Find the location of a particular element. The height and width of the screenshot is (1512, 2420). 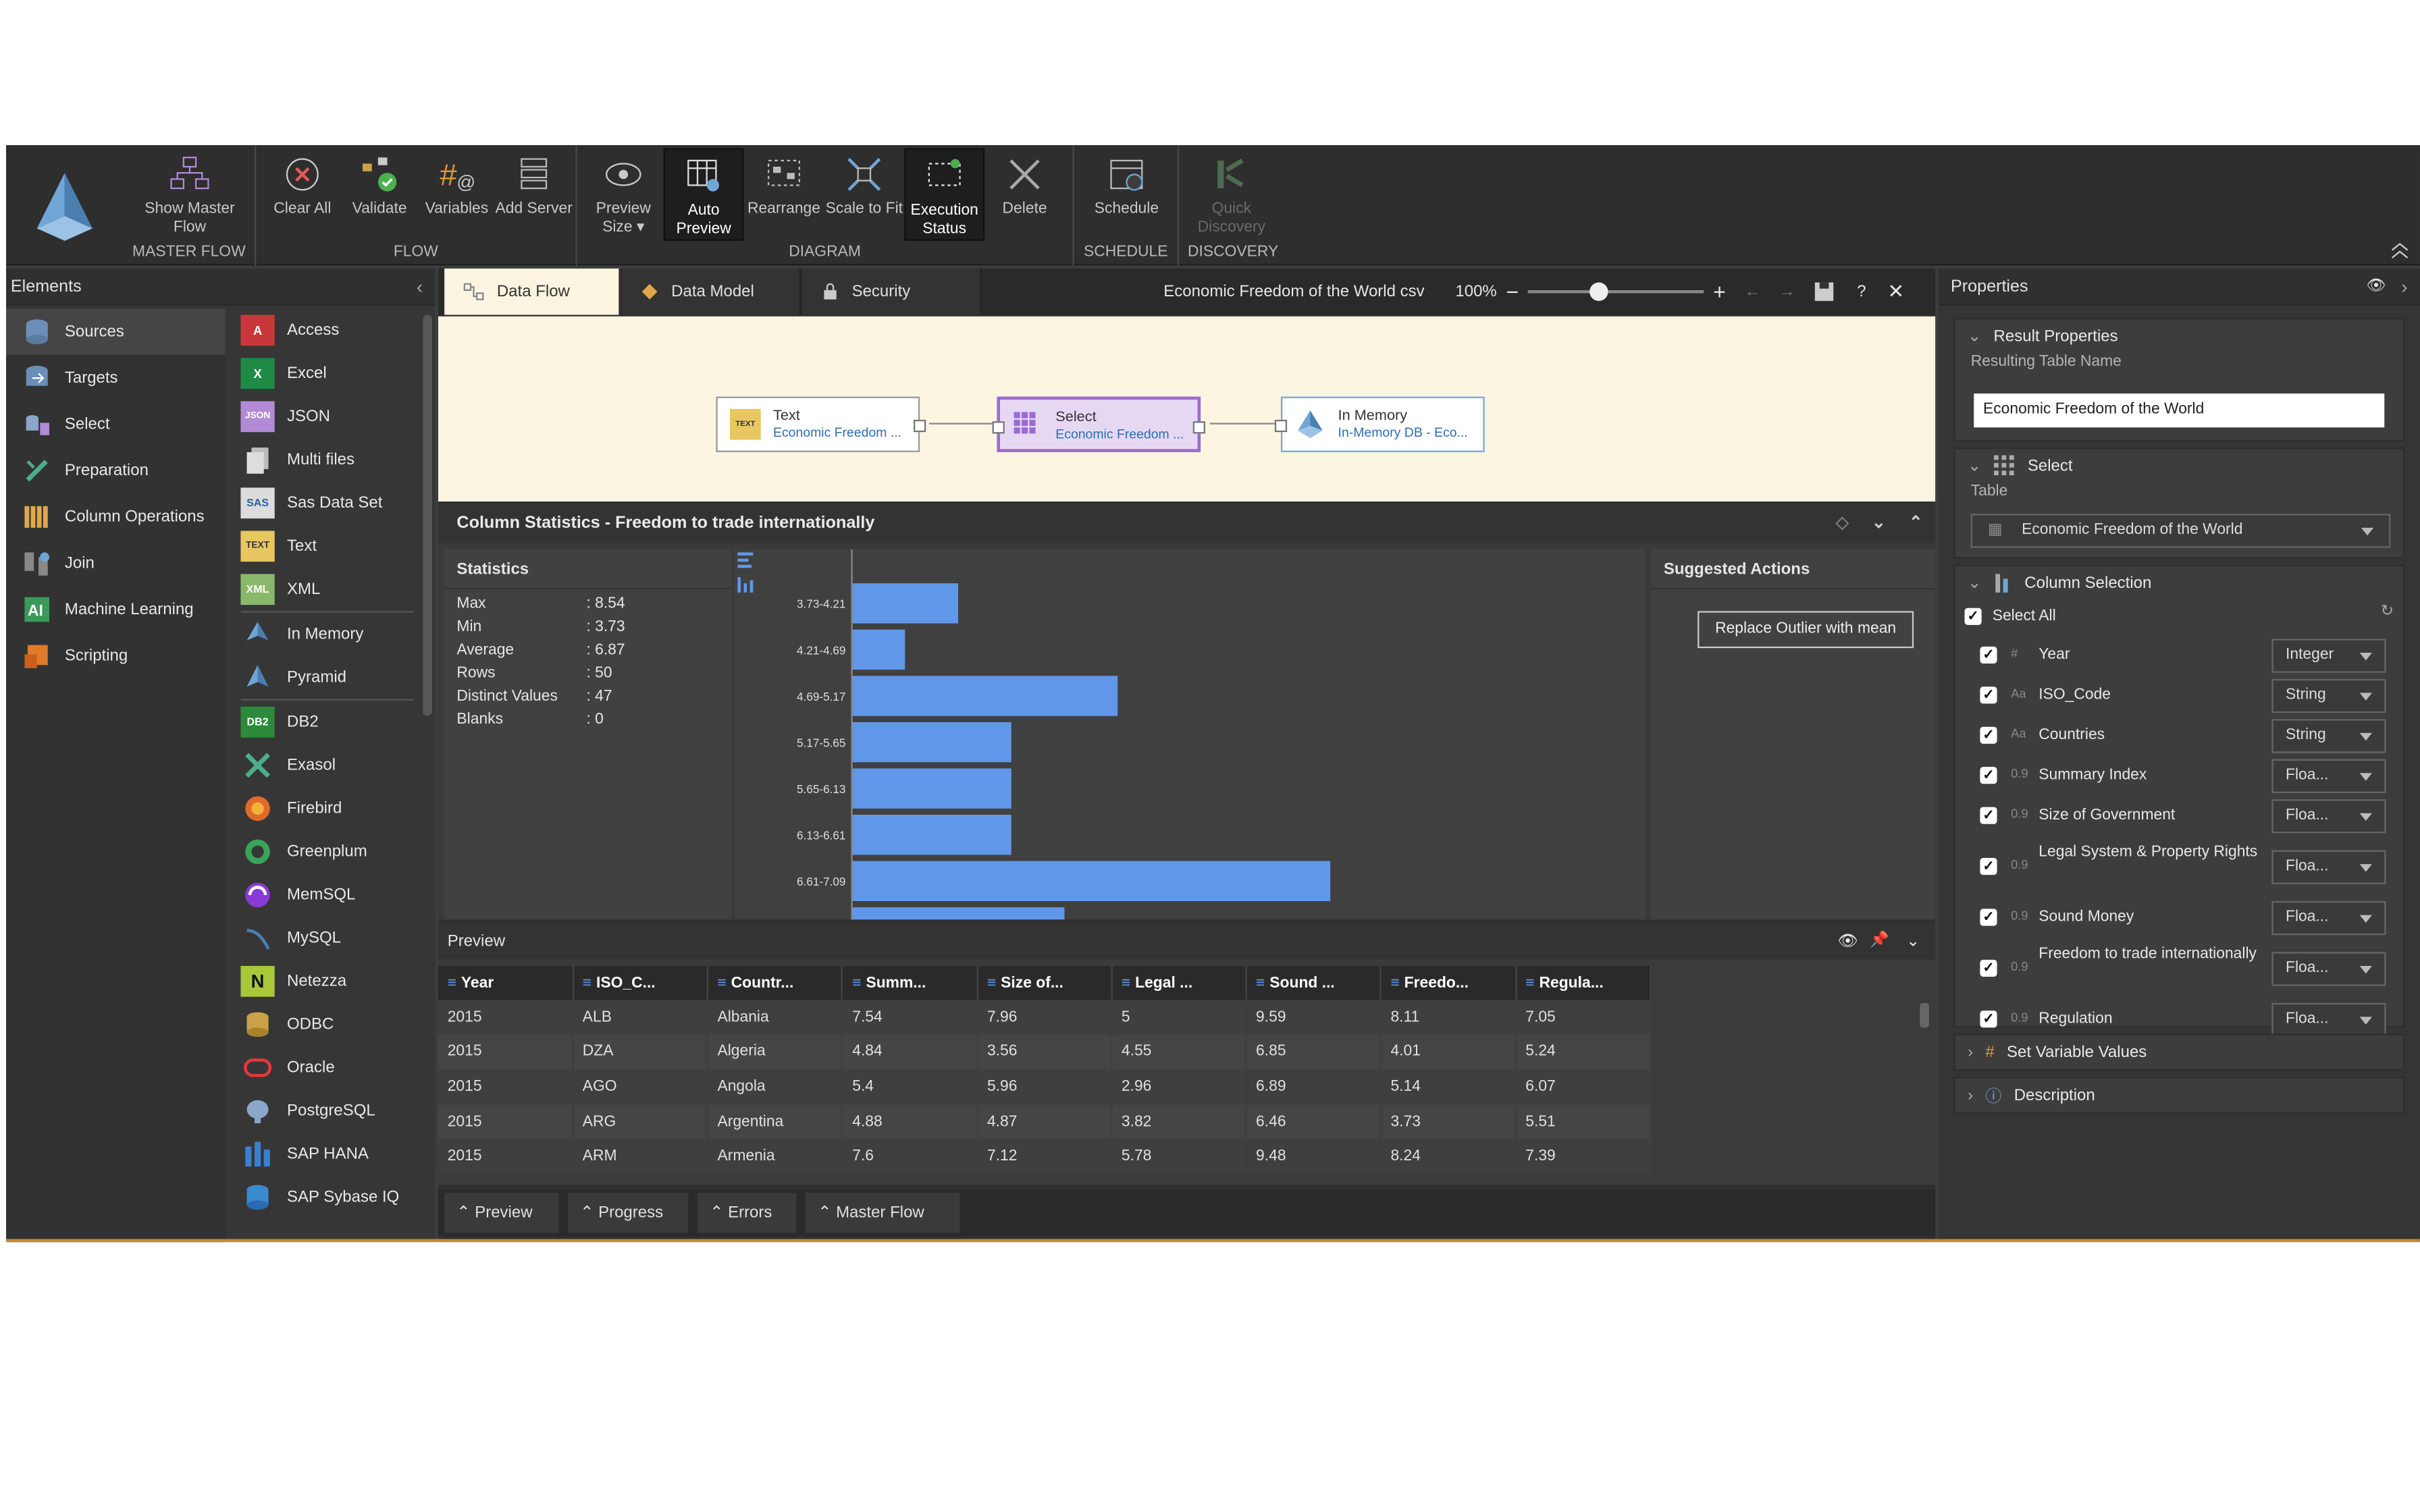

show-master-flow-button: Show Master Flow is located at coordinates (190, 195).